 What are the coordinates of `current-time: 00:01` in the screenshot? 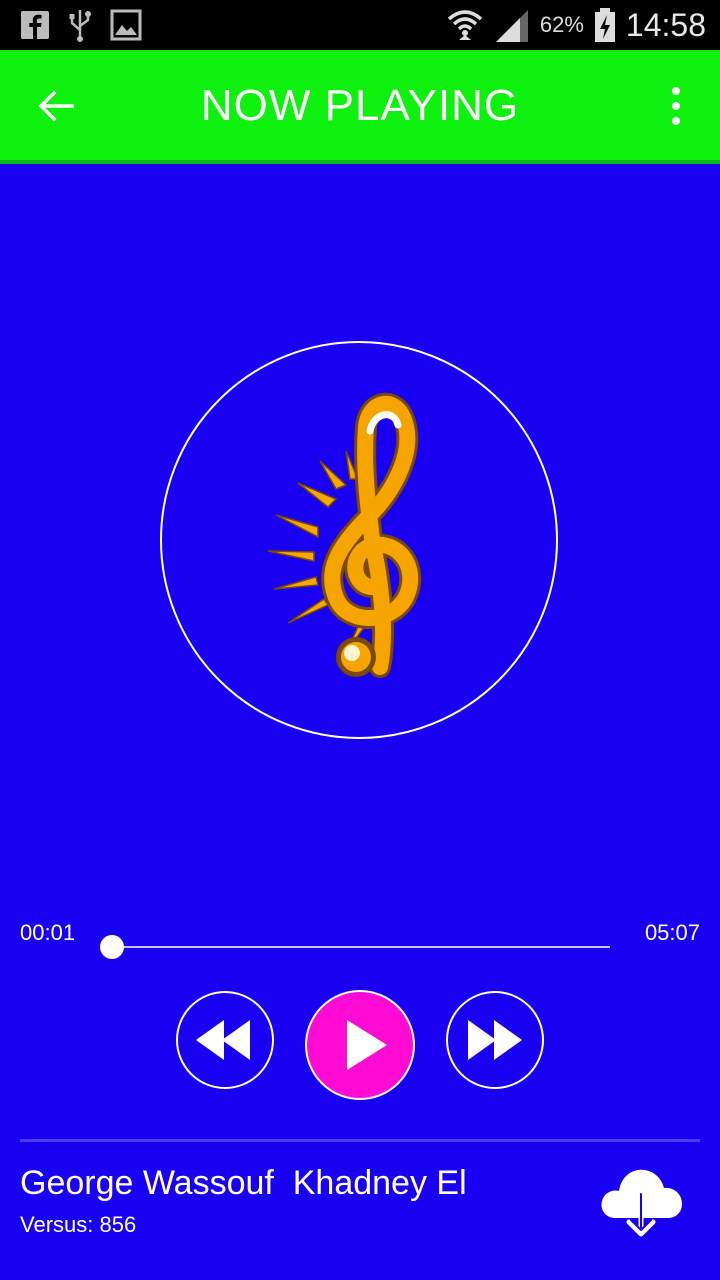 It's located at (48, 932).